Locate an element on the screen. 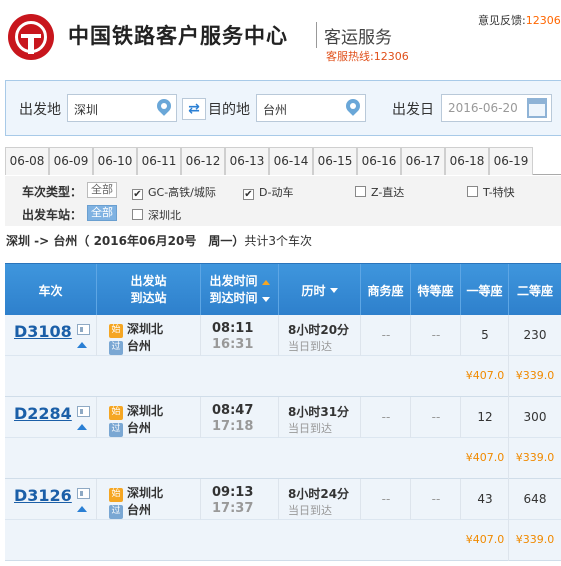 This screenshot has width=561, height=566. site-header: 中国铁路客户服务中心 客运服务 客服热线:12306 意见反馈:12306 is located at coordinates (280, 35).